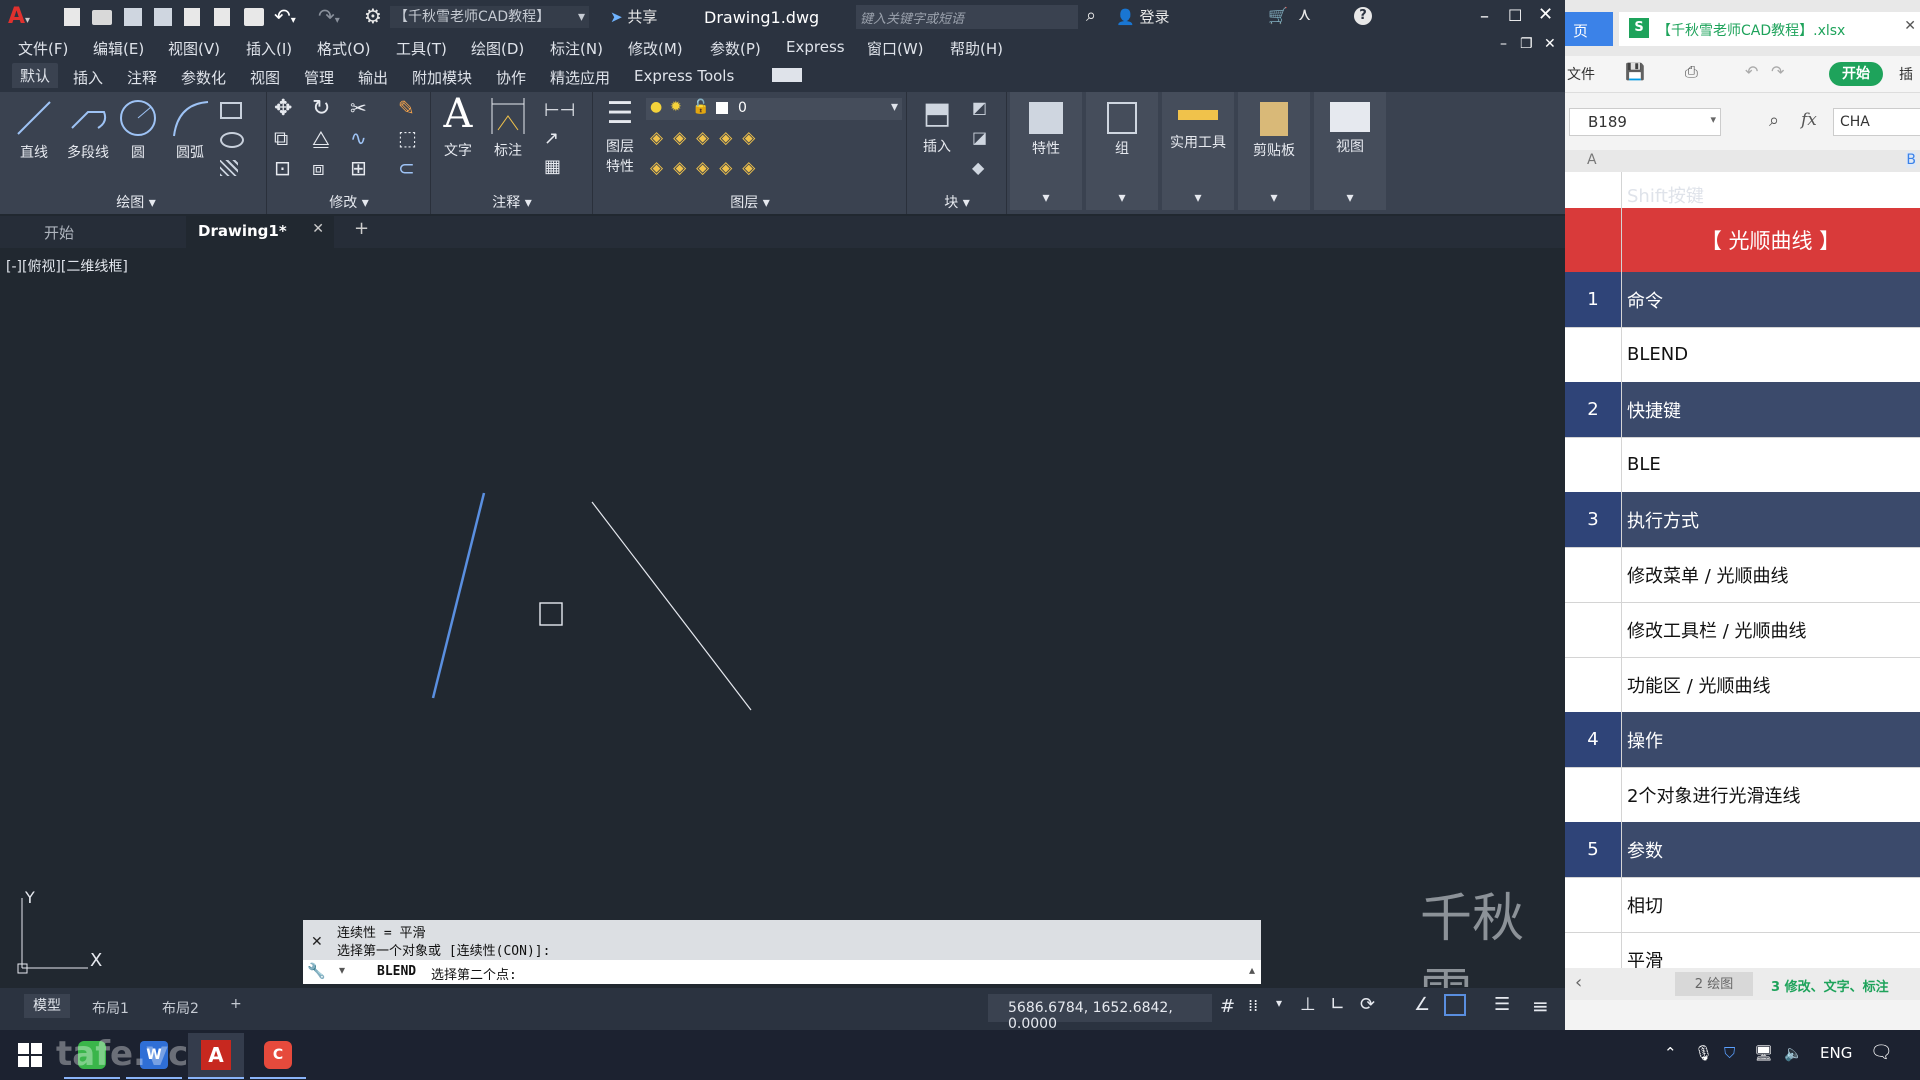 Image resolution: width=1920 pixels, height=1080 pixels. I want to click on explode-icon: ⬚, so click(407, 138).